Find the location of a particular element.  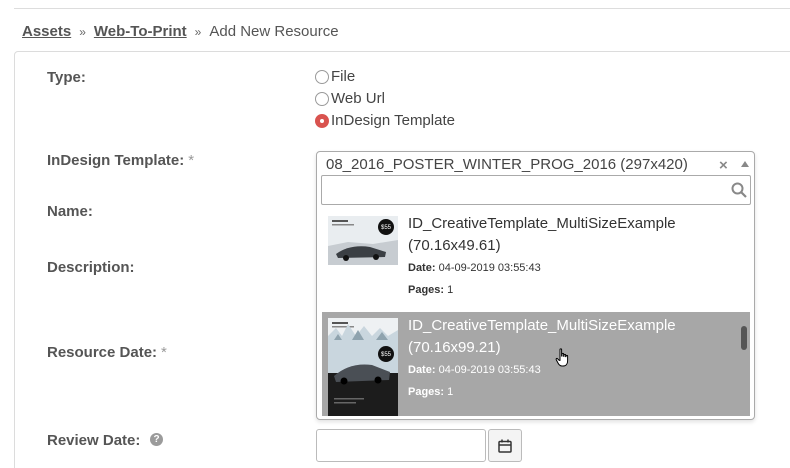

radio-indesign-template-label: InDesign Template is located at coordinates (393, 120).